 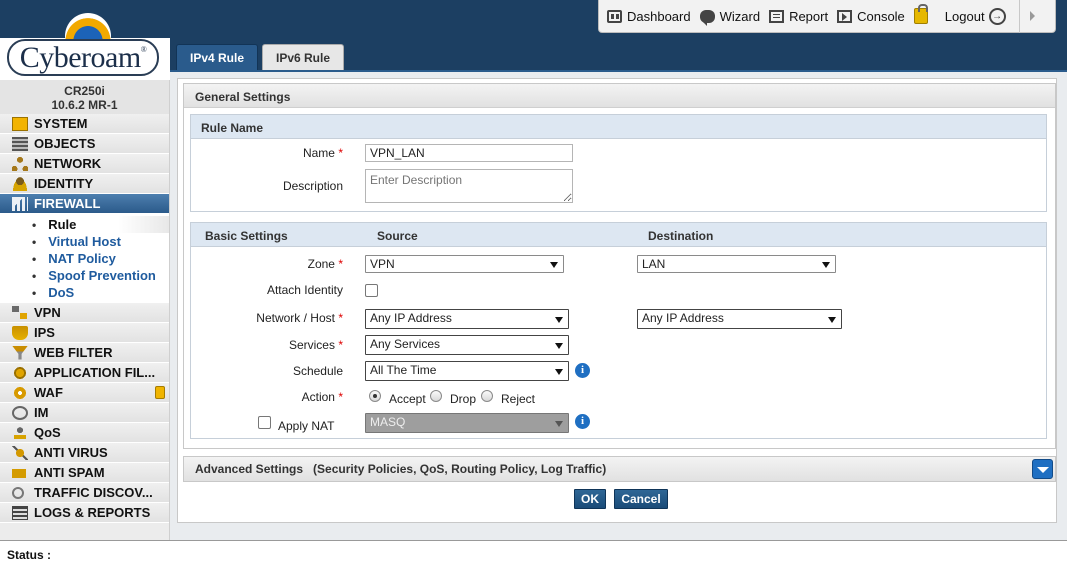 I want to click on sidebar-item-label: ANTI VIRUS, so click(x=71, y=452).